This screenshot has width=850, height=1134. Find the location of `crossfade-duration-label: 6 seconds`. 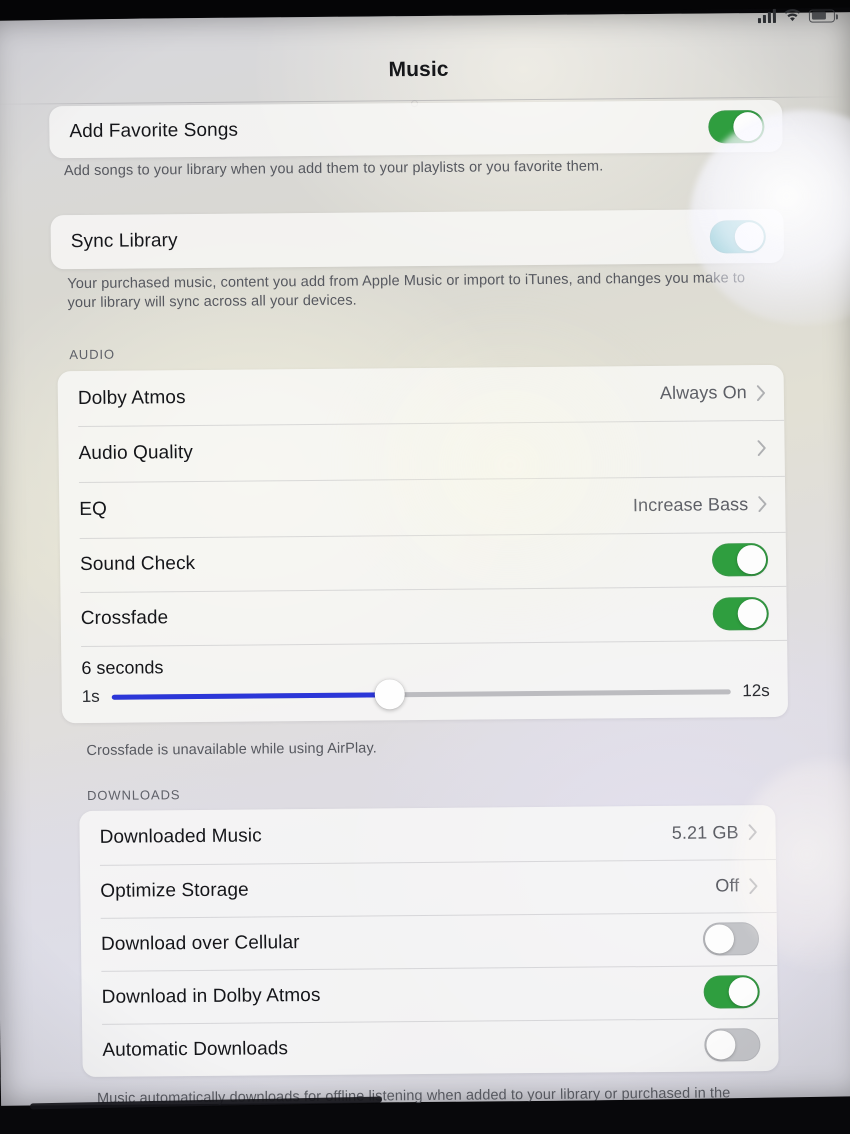

crossfade-duration-label: 6 seconds is located at coordinates (122, 668).